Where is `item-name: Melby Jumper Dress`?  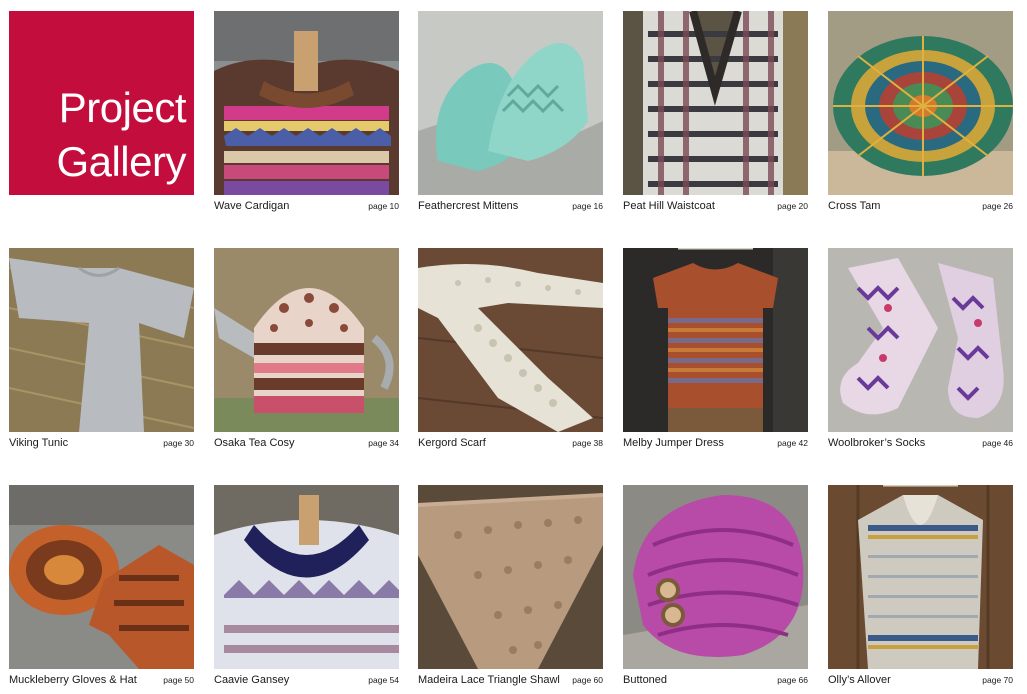 item-name: Melby Jumper Dress is located at coordinates (673, 443).